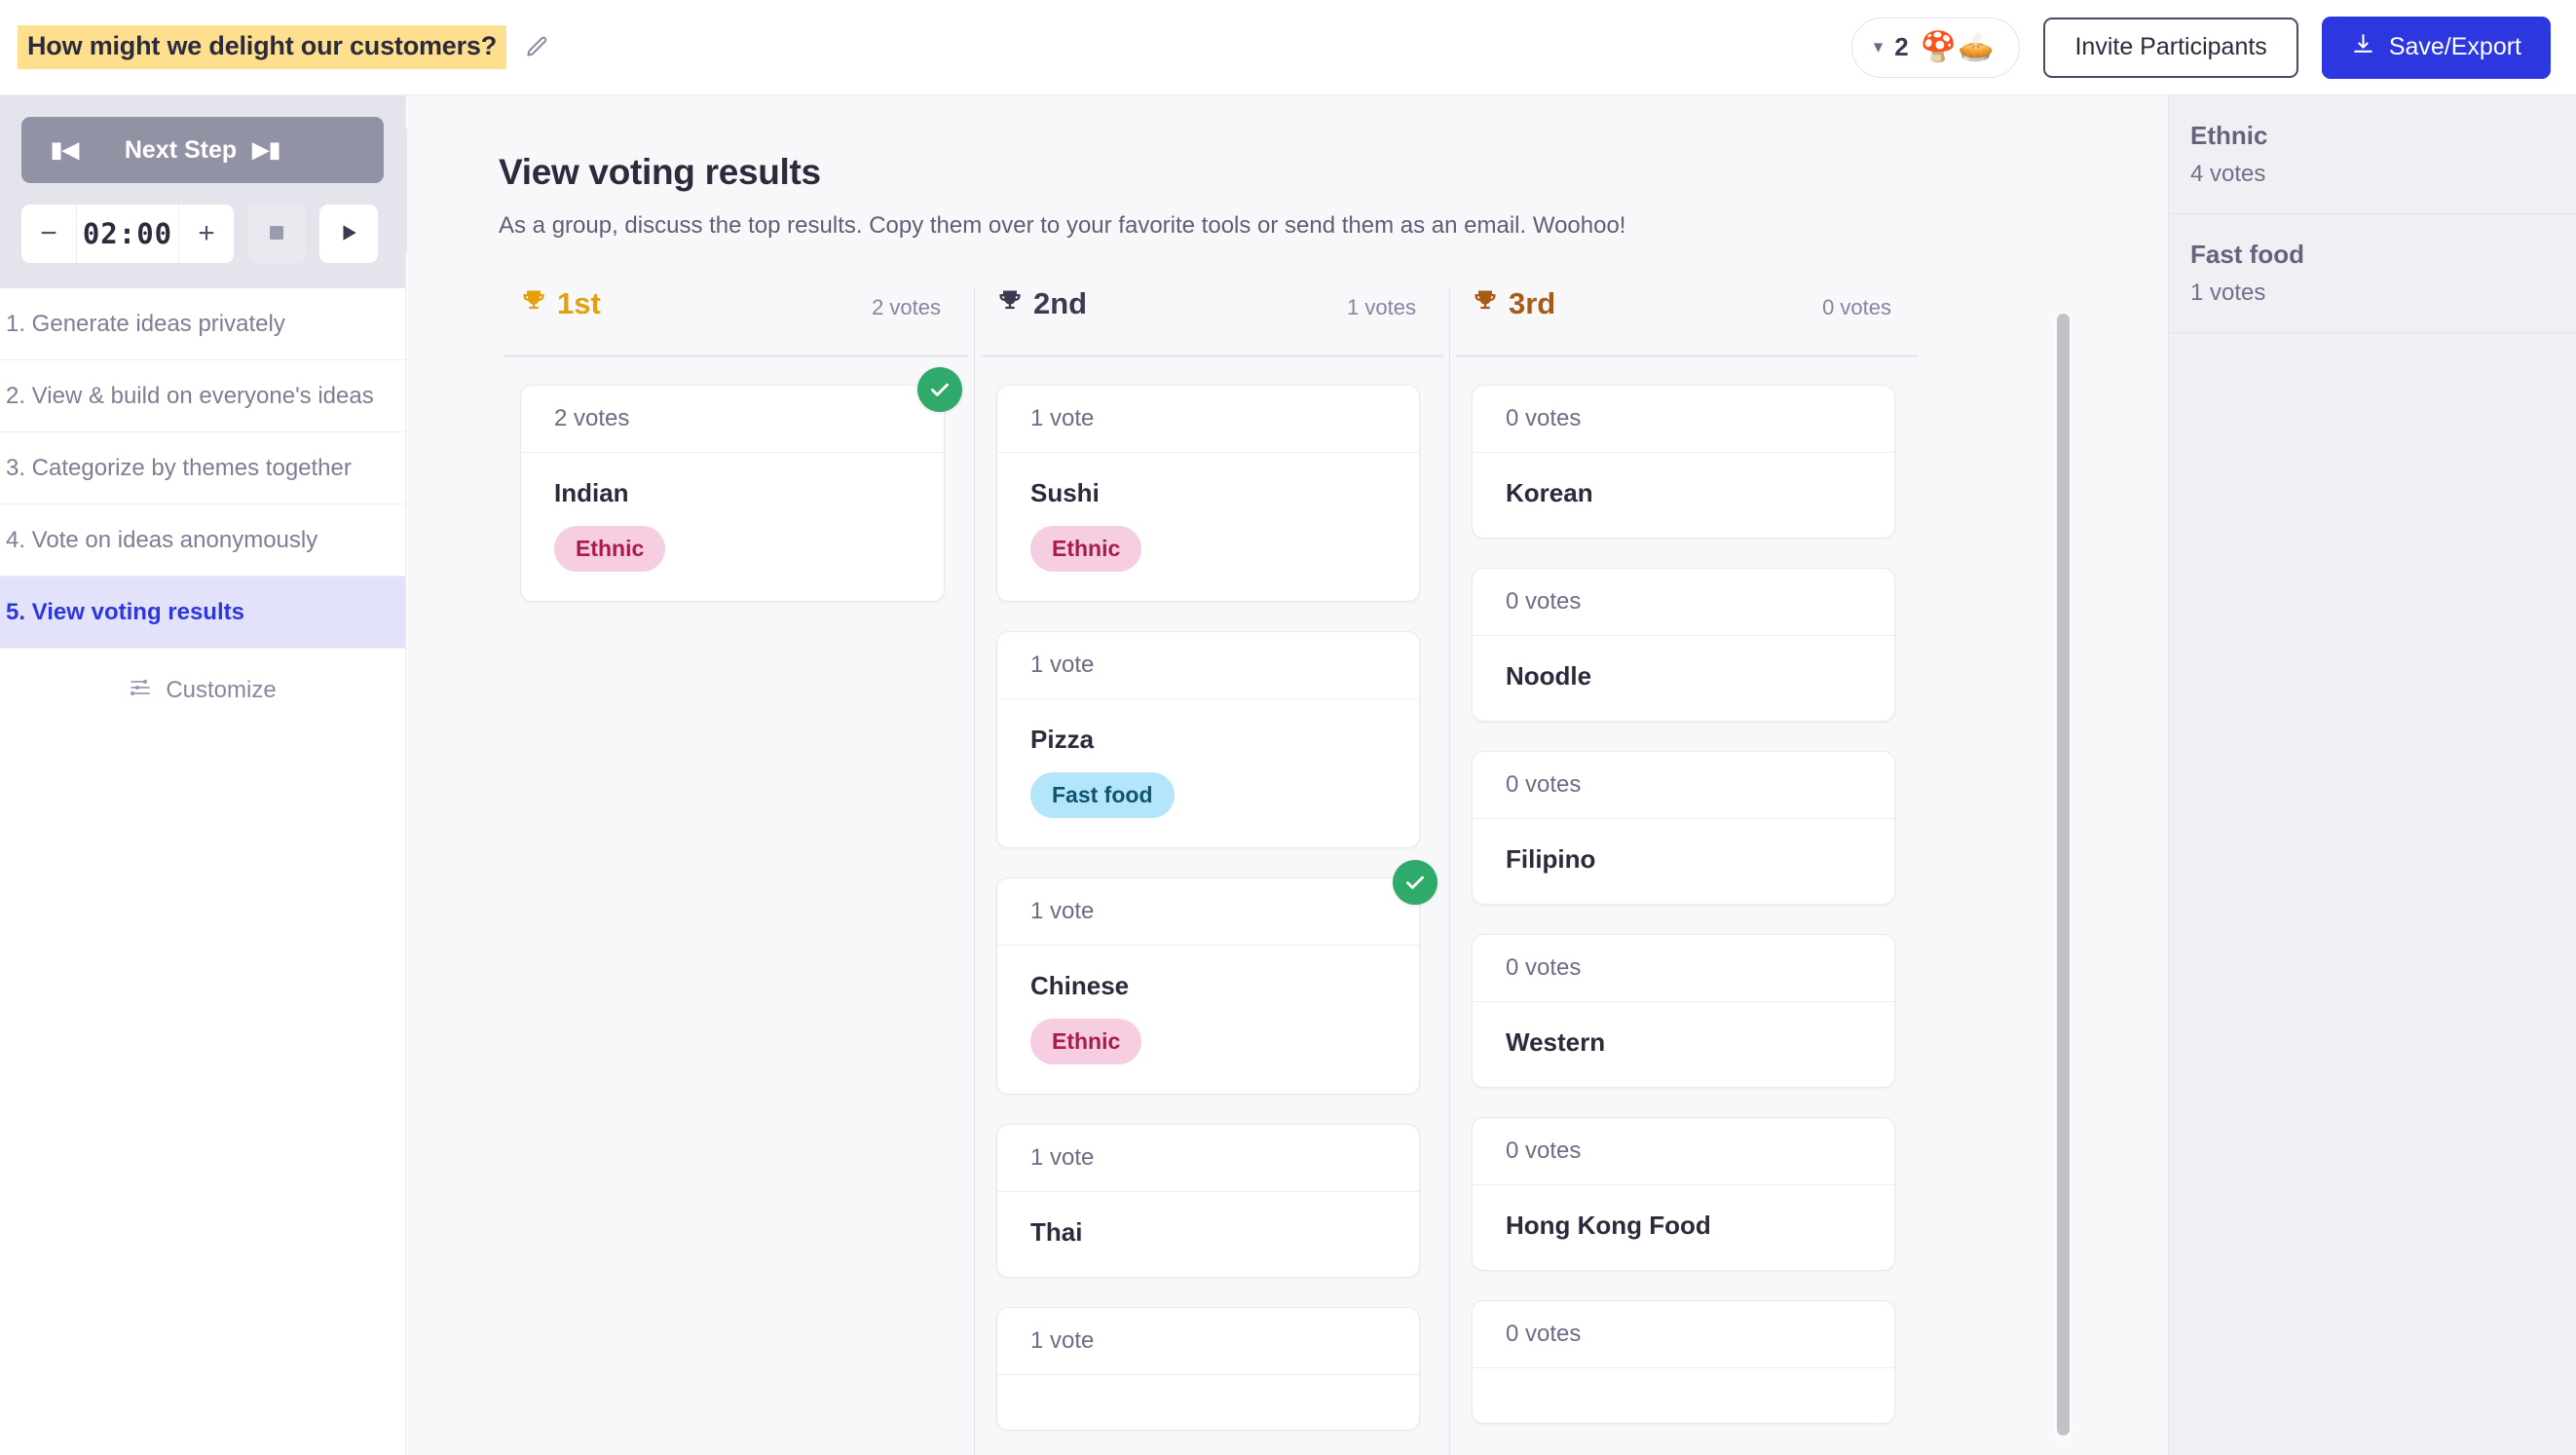 This screenshot has height=1455, width=2576. I want to click on card-title: Chinese, so click(1080, 985).